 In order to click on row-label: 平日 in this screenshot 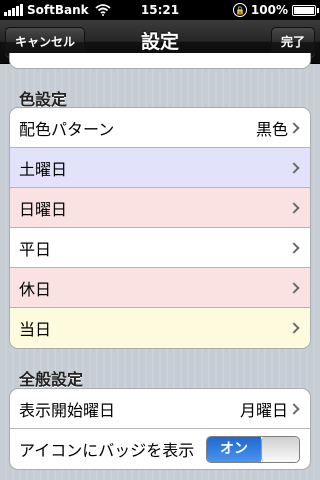, I will do `click(35, 249)`.